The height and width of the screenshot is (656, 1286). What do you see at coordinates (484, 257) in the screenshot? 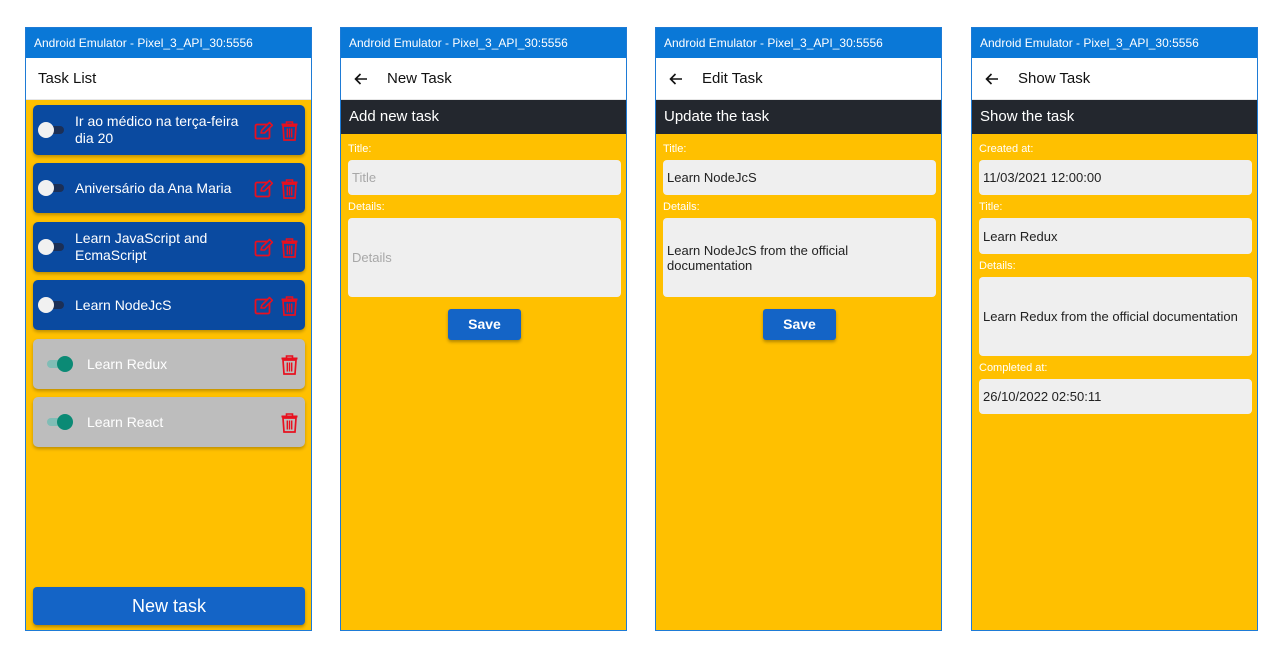
I see `details-input: Details` at bounding box center [484, 257].